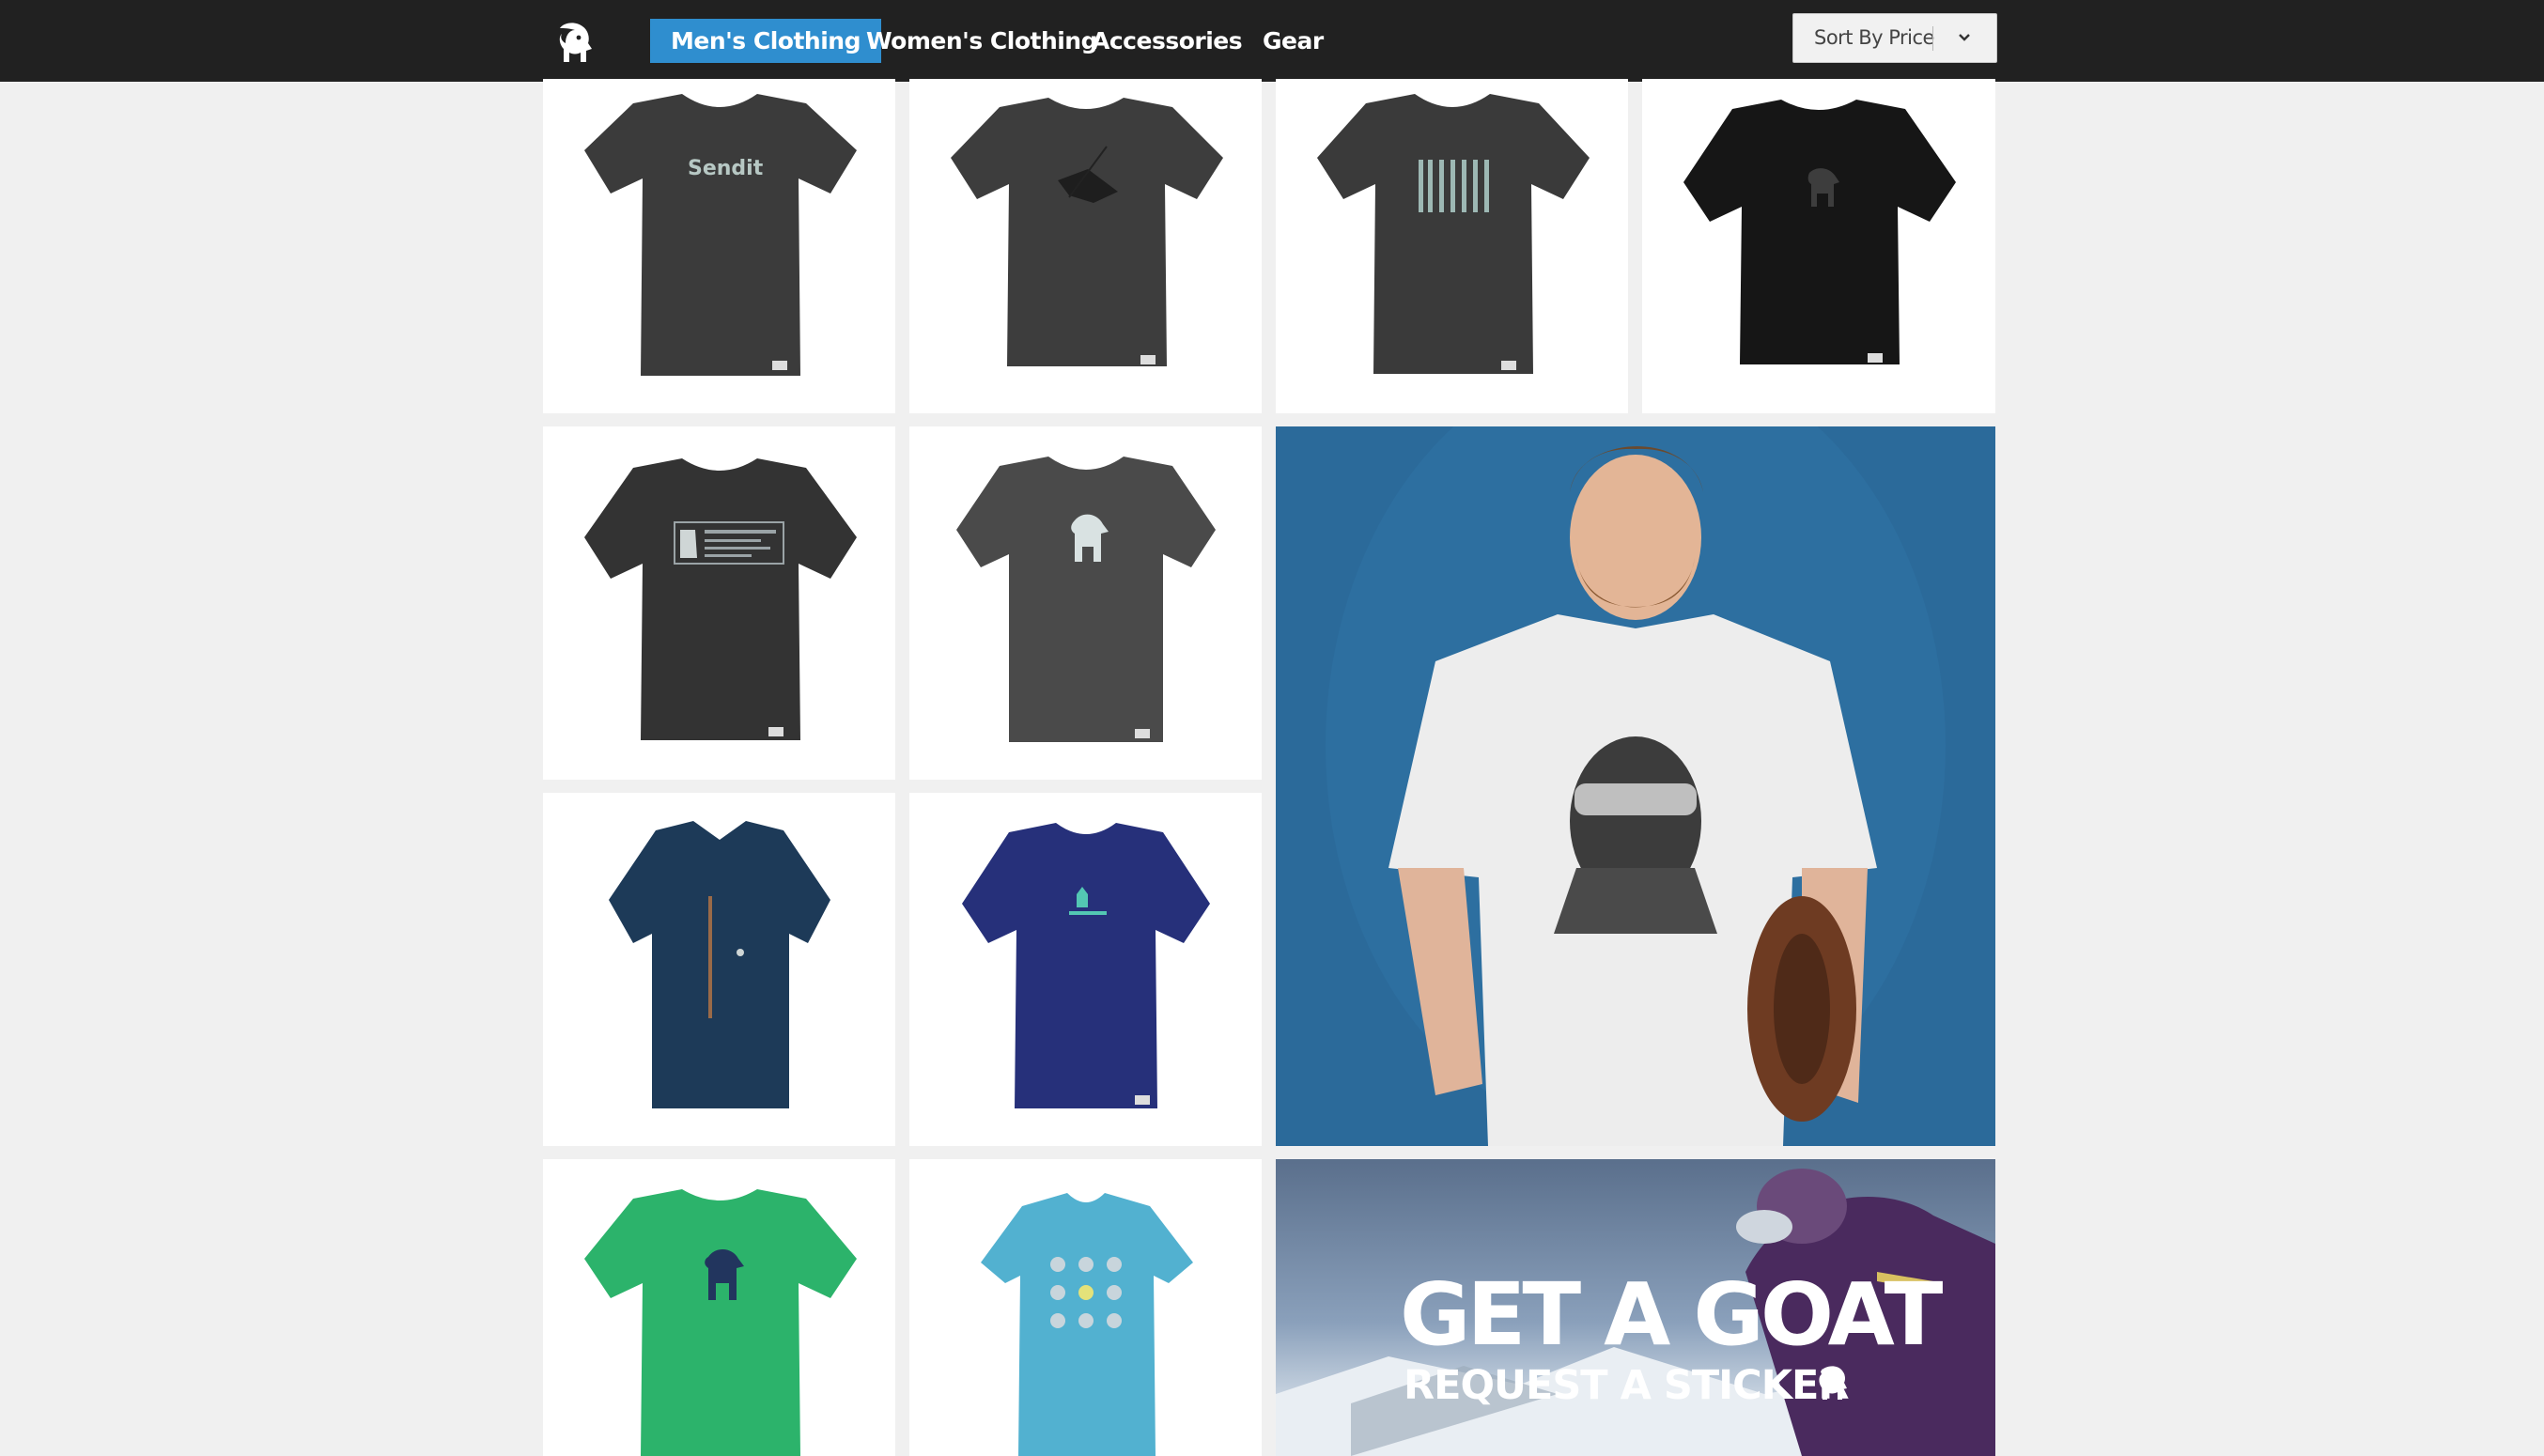 The width and height of the screenshot is (2544, 1456). What do you see at coordinates (1167, 41) in the screenshot?
I see `nav-accessories: Accessories` at bounding box center [1167, 41].